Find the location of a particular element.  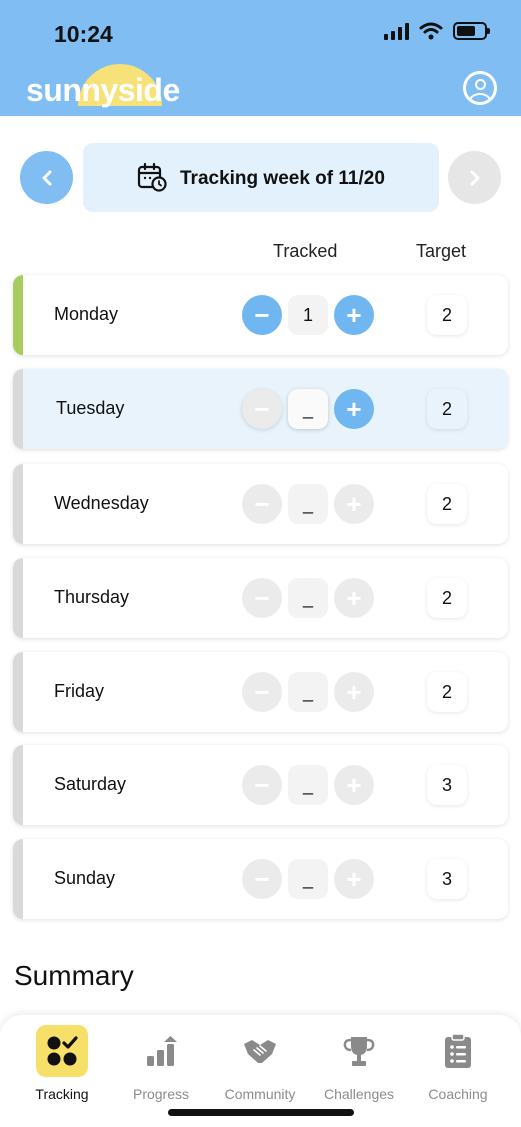

tab-community: Community is located at coordinates (260, 1065).